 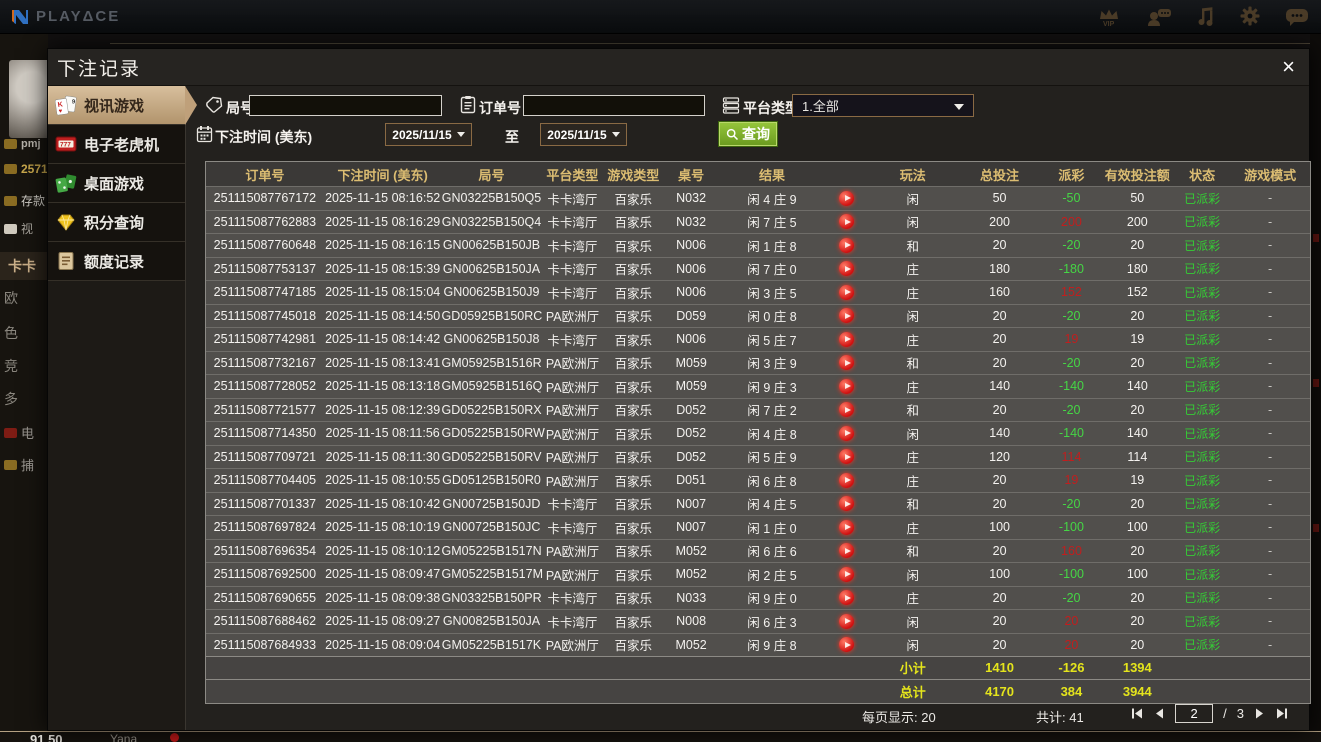 What do you see at coordinates (491, 292) in the screenshot?
I see `cell-round: GN00625B150J9` at bounding box center [491, 292].